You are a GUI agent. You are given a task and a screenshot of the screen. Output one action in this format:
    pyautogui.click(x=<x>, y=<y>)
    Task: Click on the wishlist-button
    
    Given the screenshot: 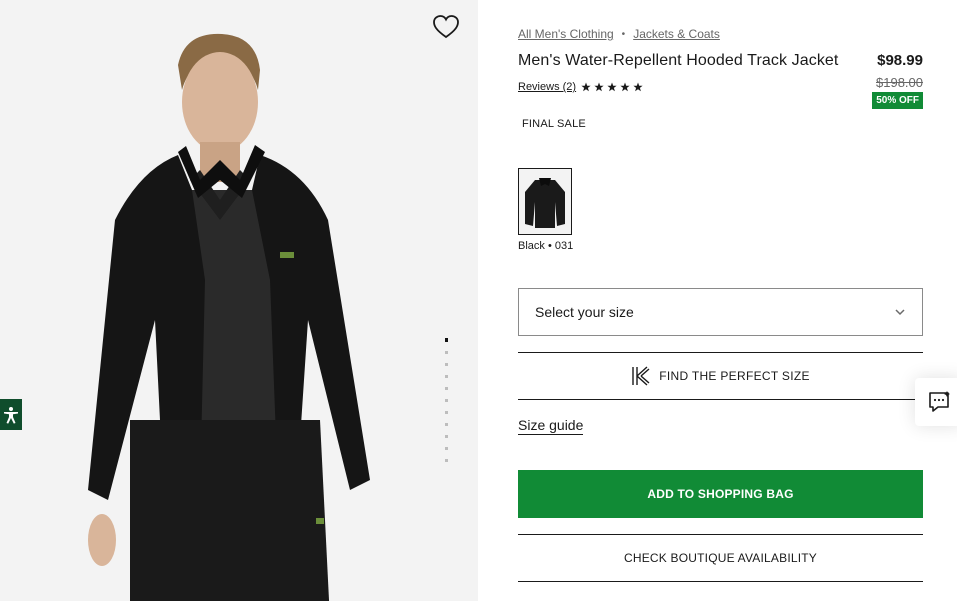 What is the action you would take?
    pyautogui.click(x=446, y=27)
    